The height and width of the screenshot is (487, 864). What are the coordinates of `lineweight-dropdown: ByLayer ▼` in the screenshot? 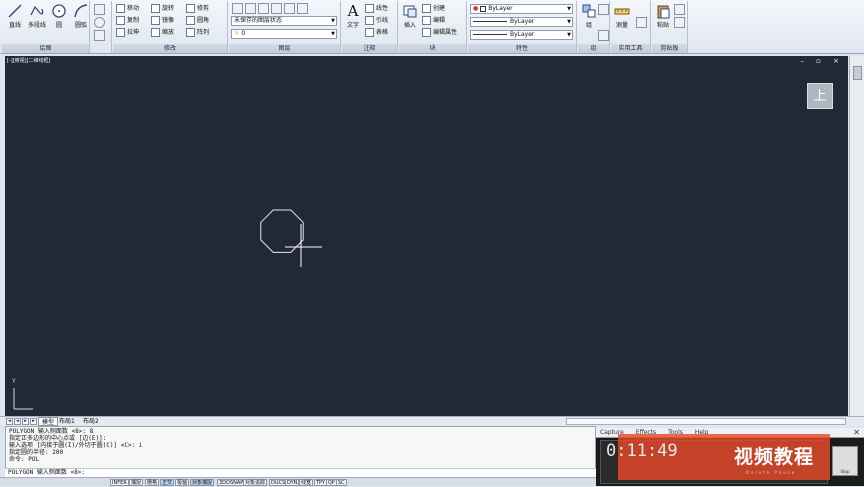 It's located at (521, 35).